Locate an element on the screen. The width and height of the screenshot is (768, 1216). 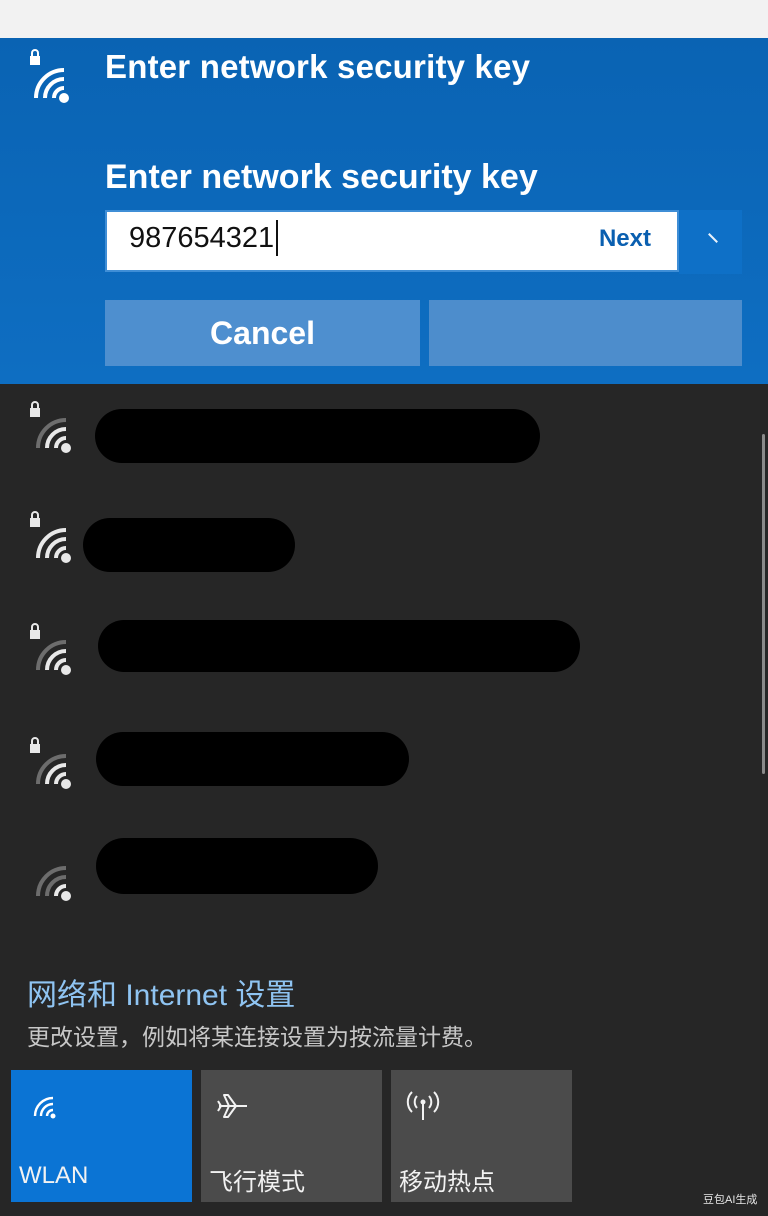
wlan-toggle: WLAN is located at coordinates (101, 1136).